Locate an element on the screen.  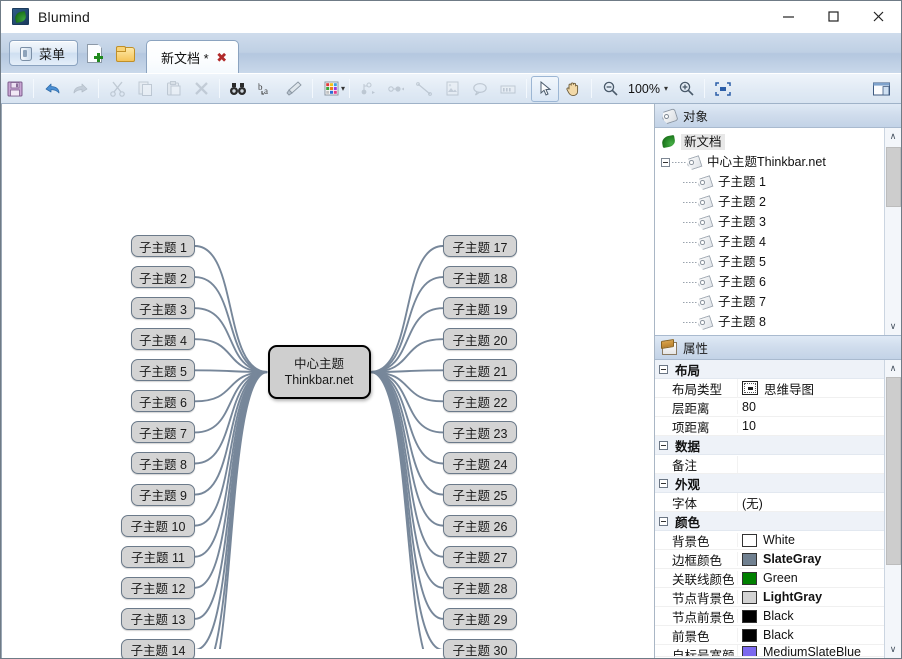
tree-row-central: 中心主题Thinkbar.net is located at coordinates (771, 162).